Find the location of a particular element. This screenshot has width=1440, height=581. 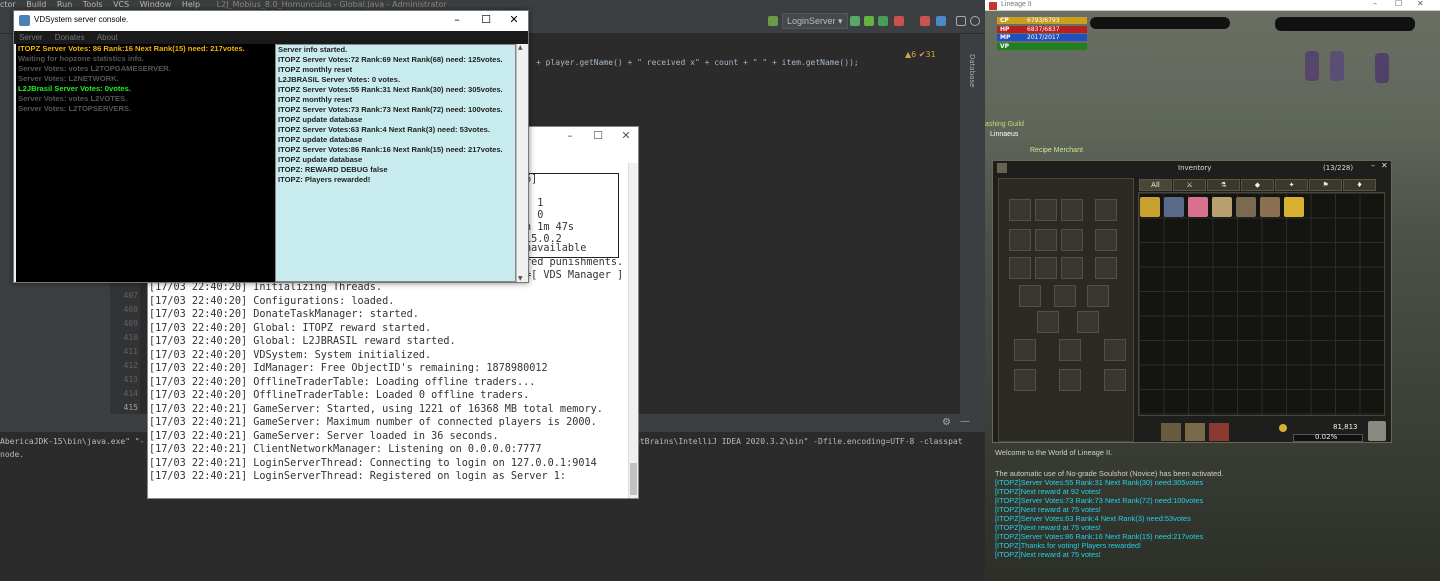

debug-icon is located at coordinates (869, 21).